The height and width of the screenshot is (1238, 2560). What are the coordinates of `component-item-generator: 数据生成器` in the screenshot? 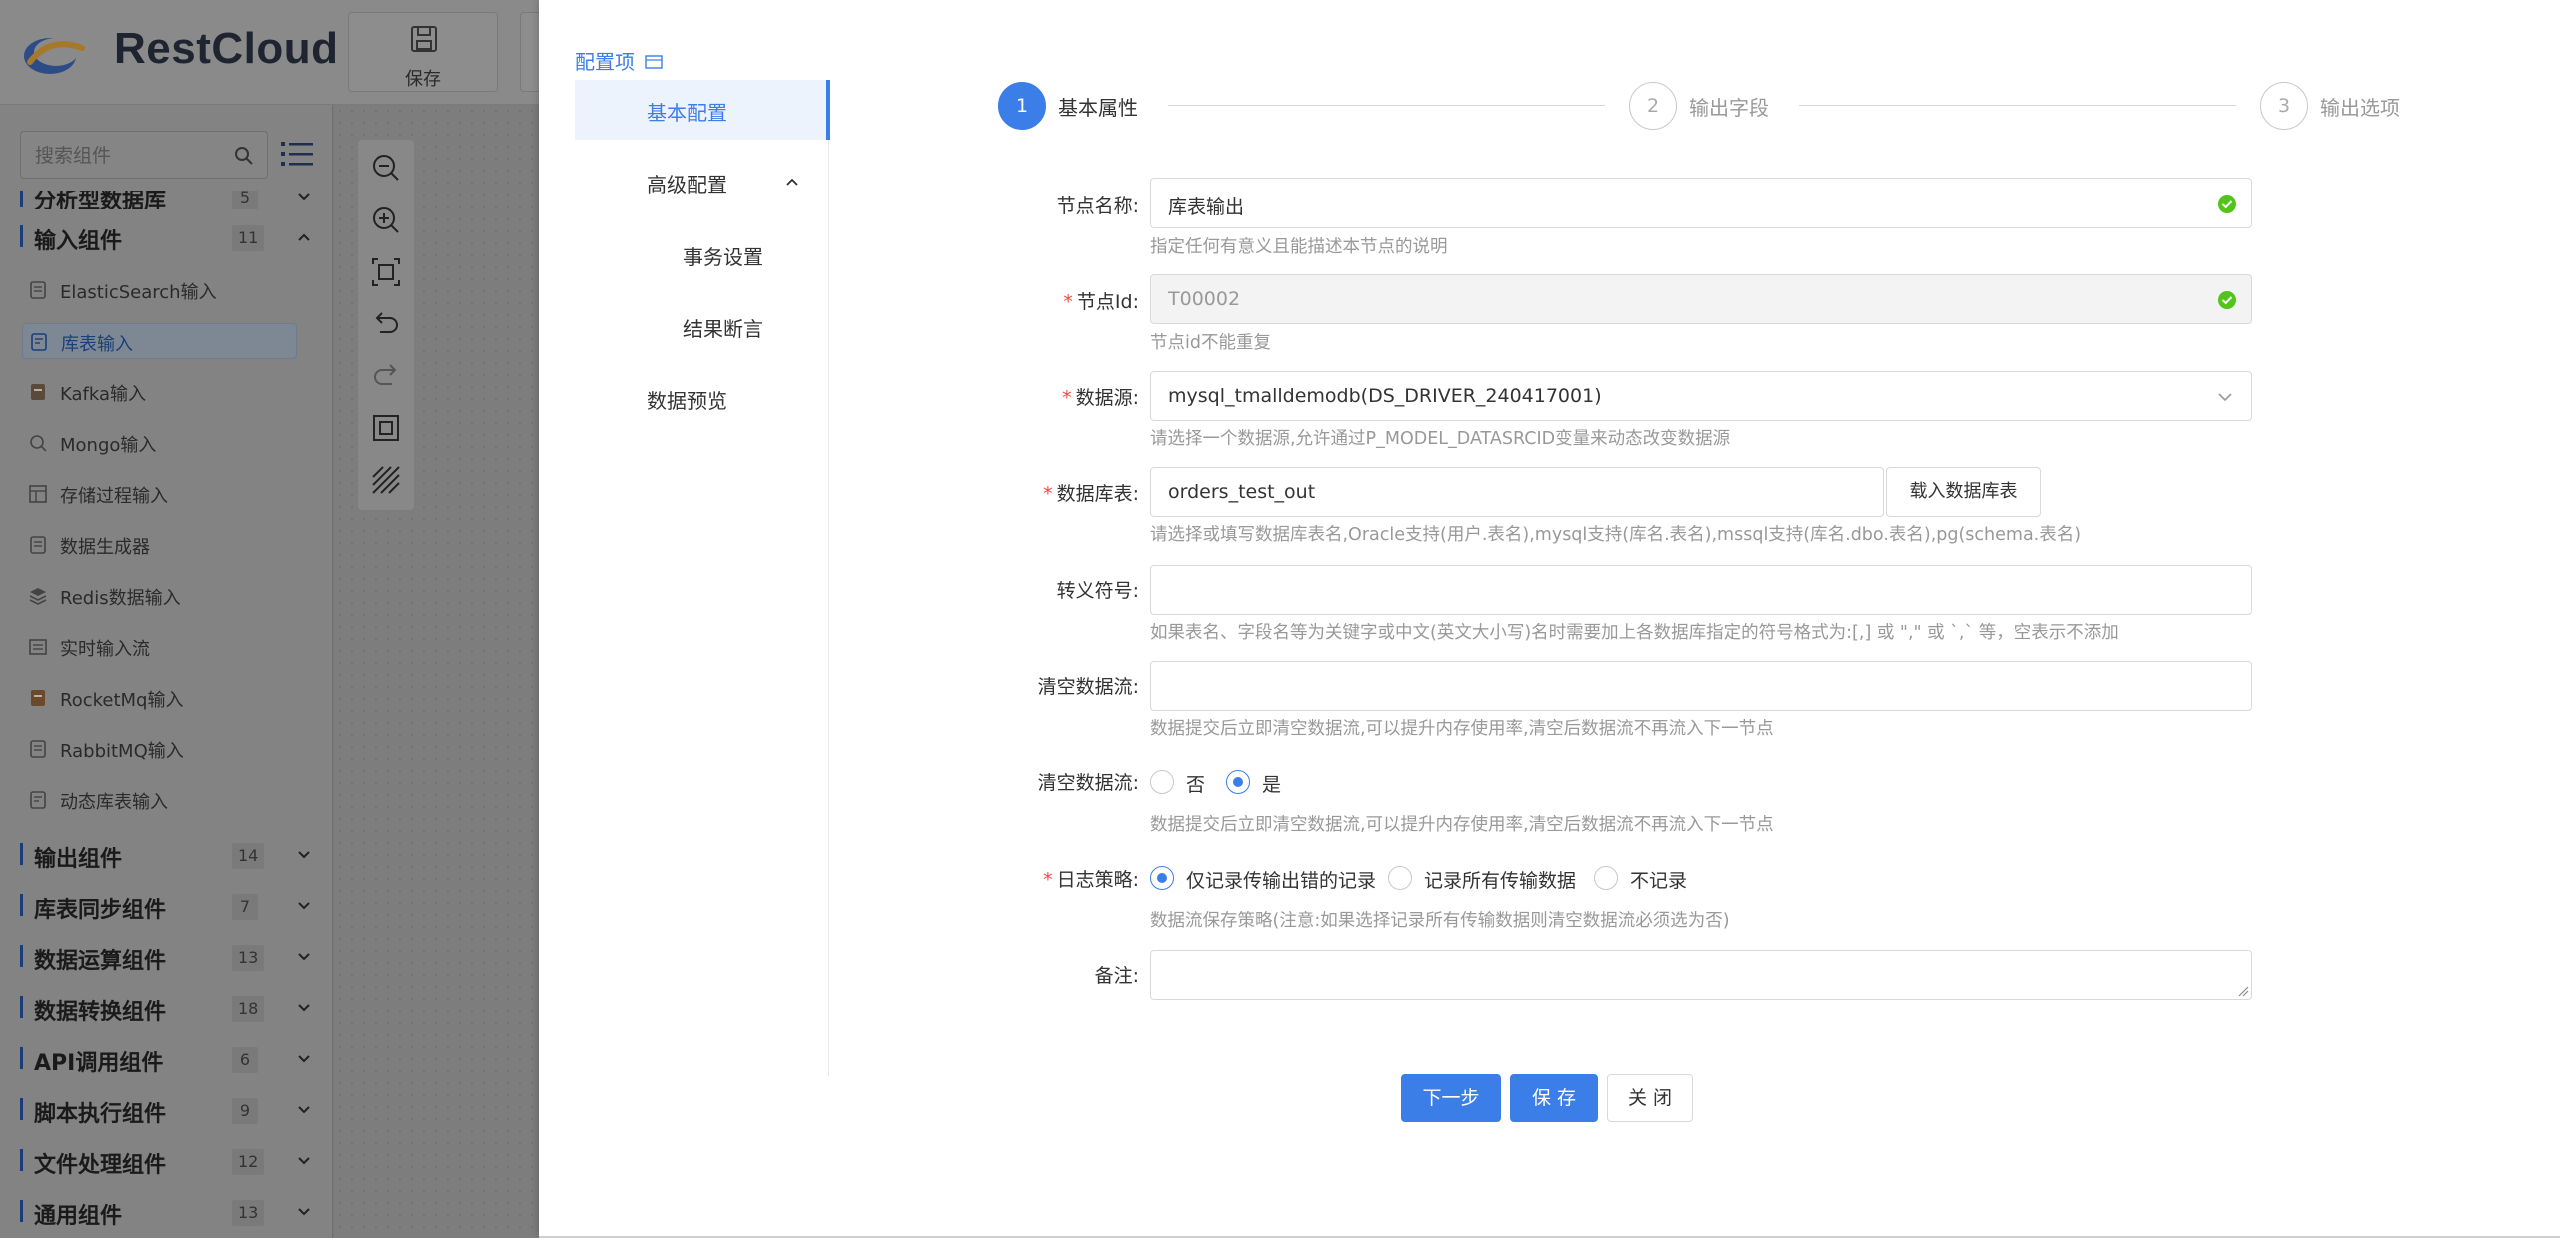 It's located at (159, 545).